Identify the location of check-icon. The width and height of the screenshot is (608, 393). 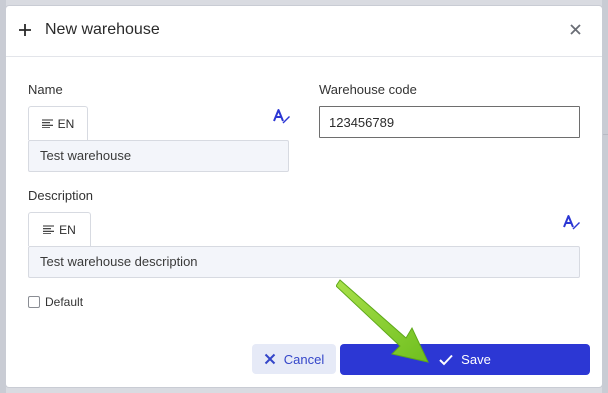
(446, 359).